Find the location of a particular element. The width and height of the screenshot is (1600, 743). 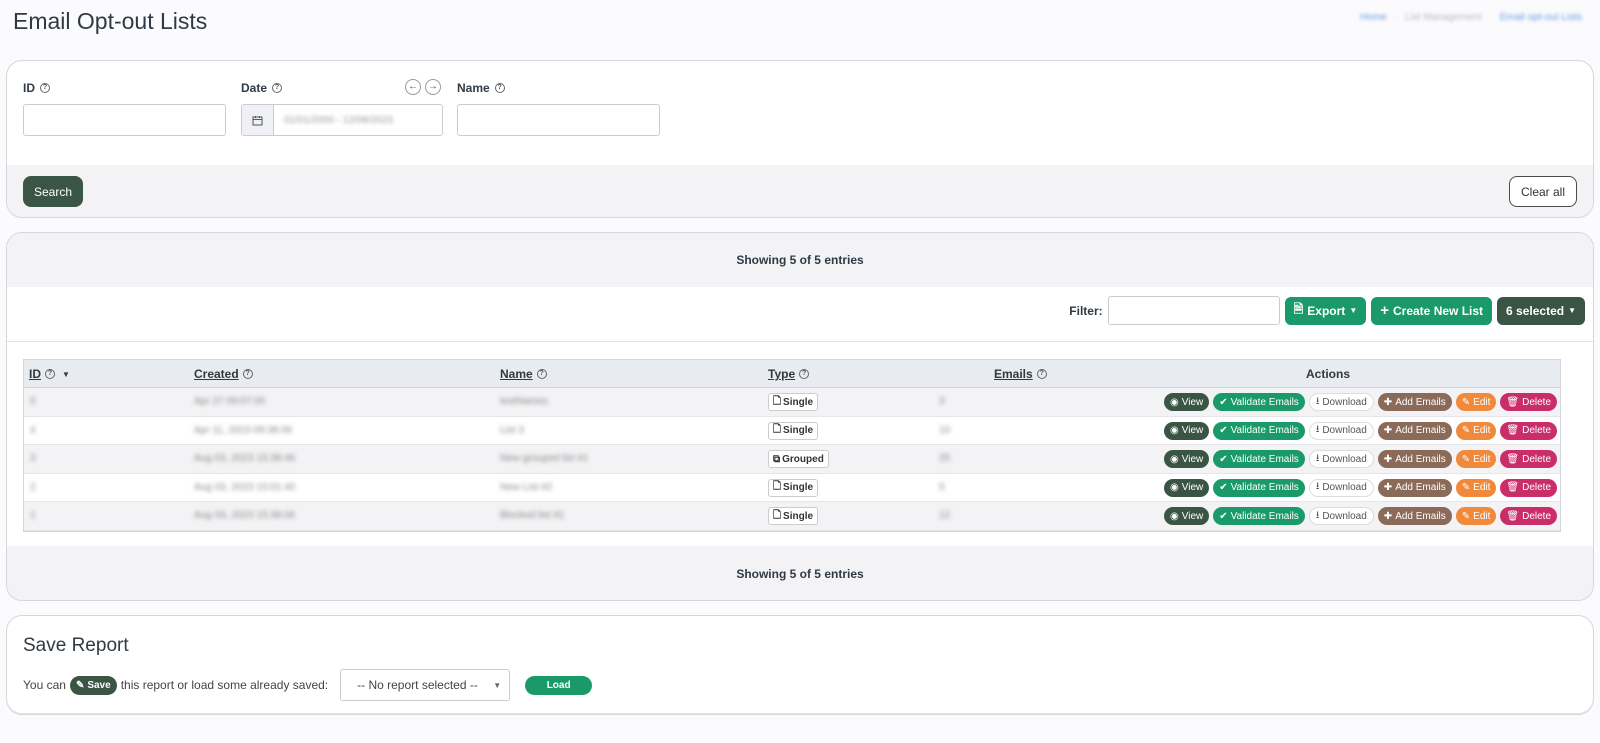

cell-name: New List #2 is located at coordinates (526, 487).